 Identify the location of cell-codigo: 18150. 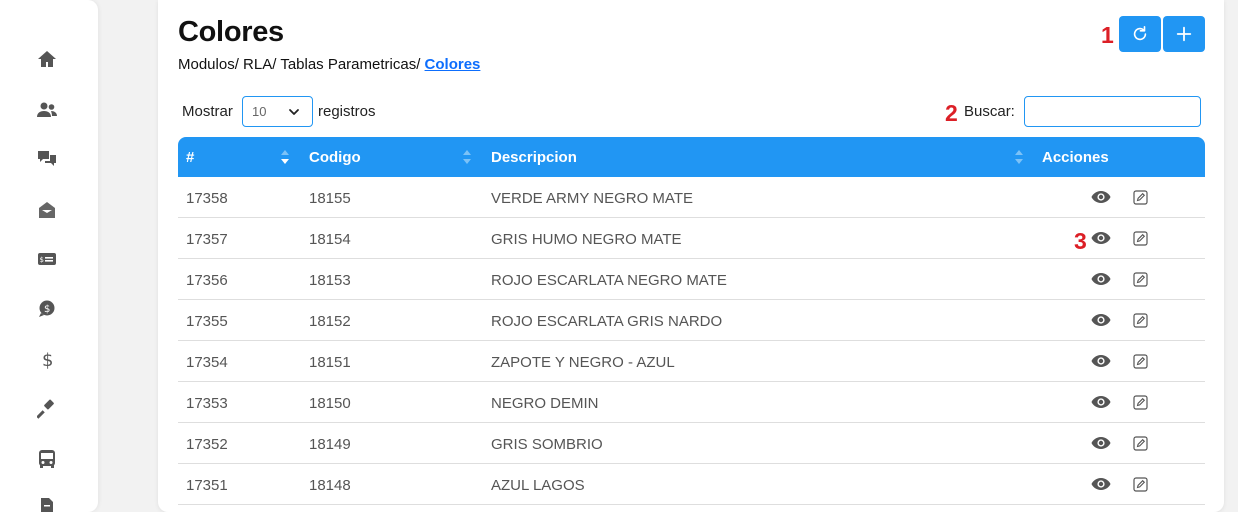
(330, 403).